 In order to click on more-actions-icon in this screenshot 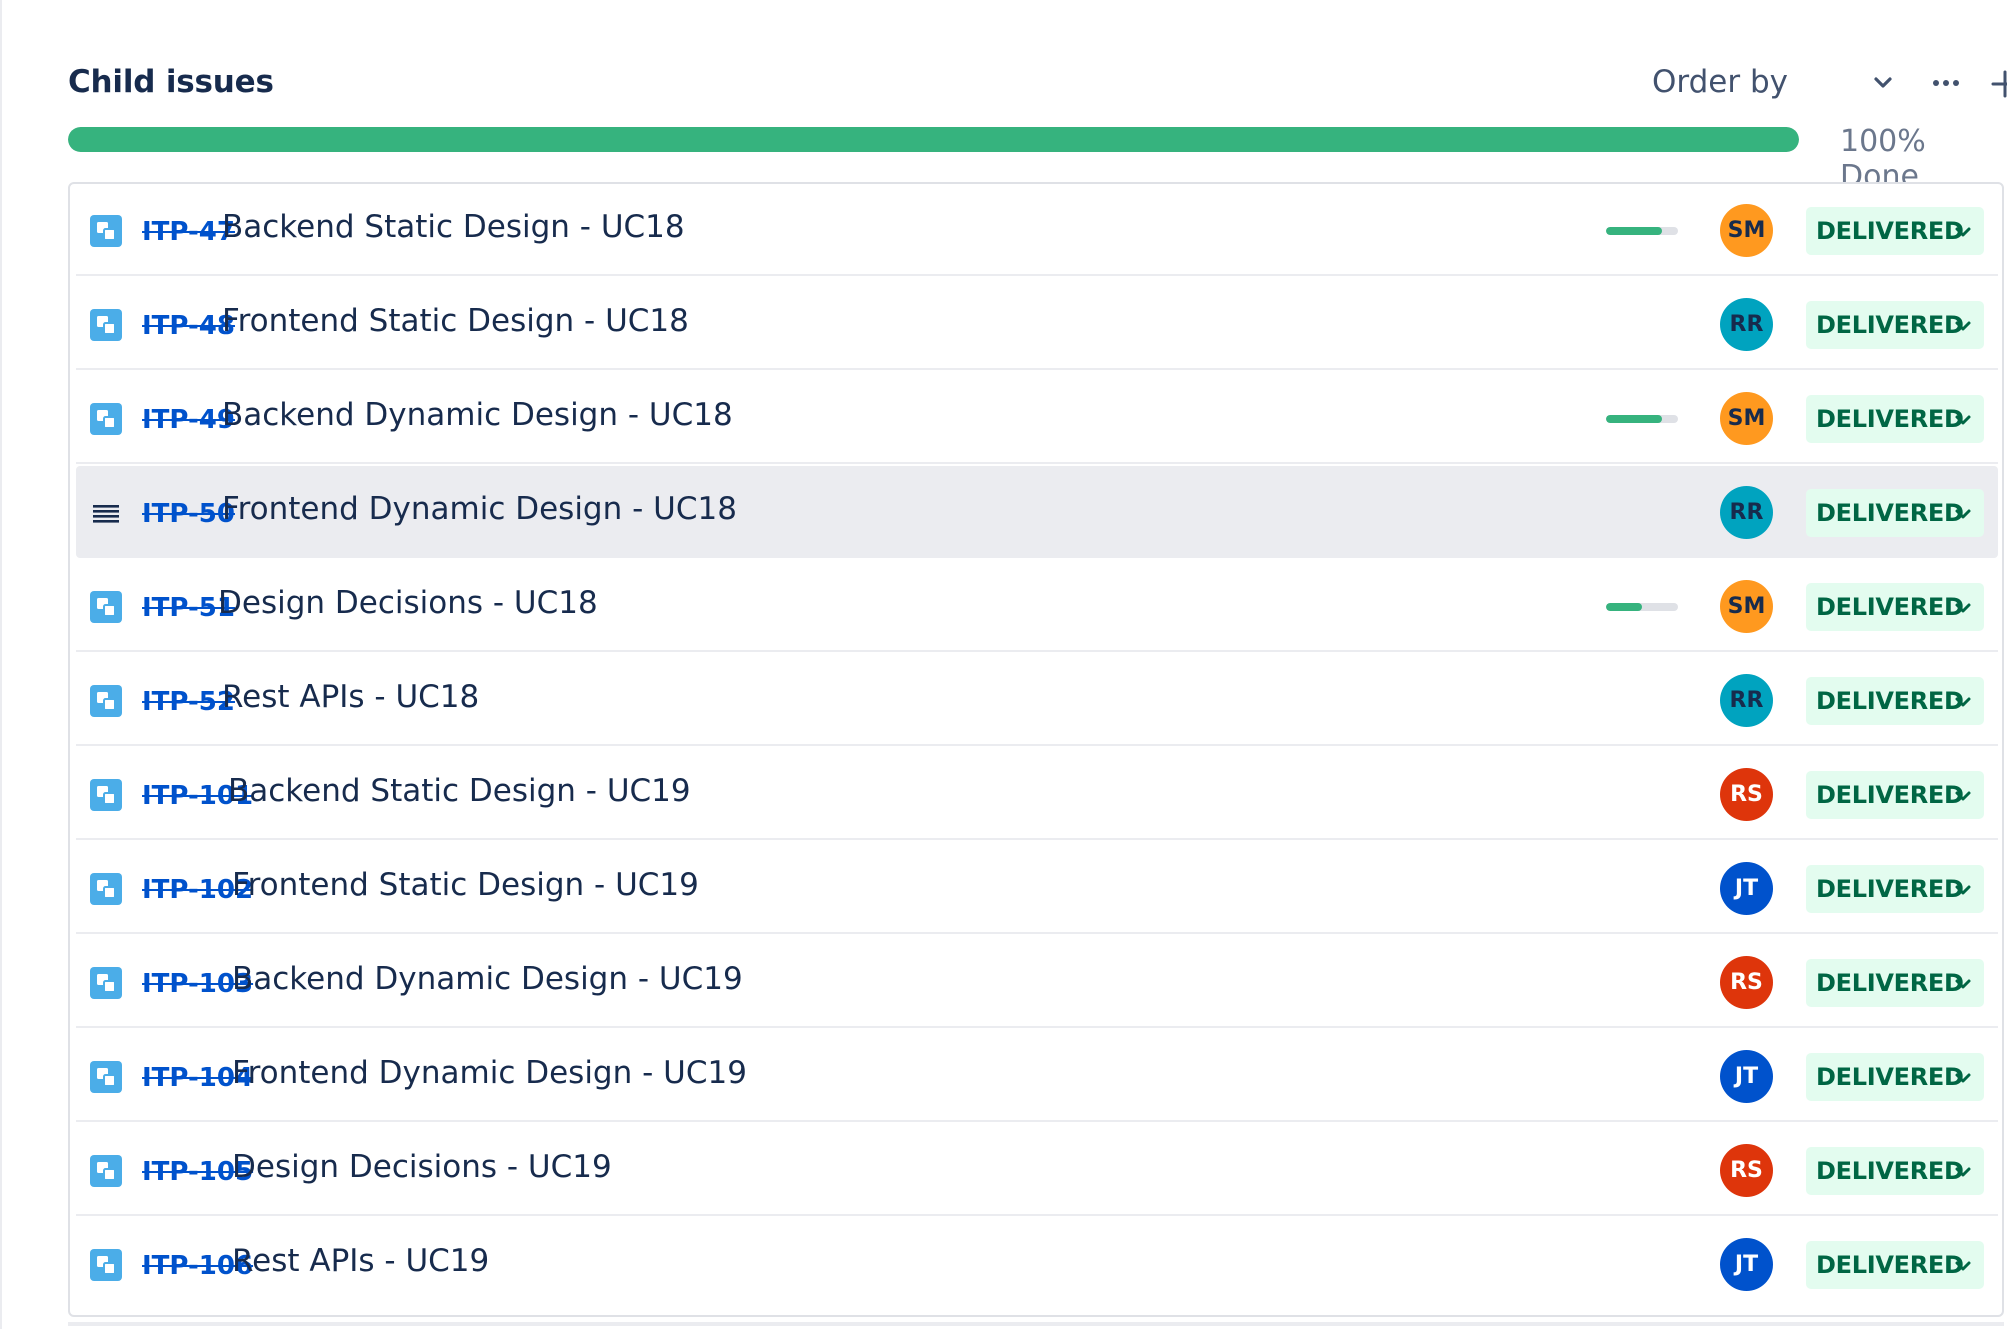, I will do `click(1946, 83)`.